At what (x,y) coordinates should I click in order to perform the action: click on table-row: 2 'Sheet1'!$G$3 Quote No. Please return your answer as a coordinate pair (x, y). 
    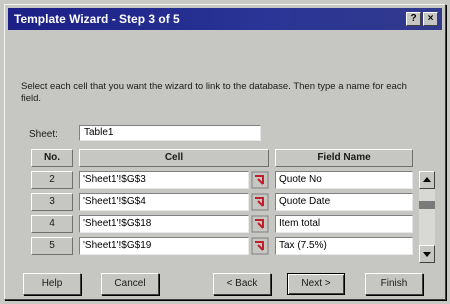
    Looking at the image, I should click on (222, 180).